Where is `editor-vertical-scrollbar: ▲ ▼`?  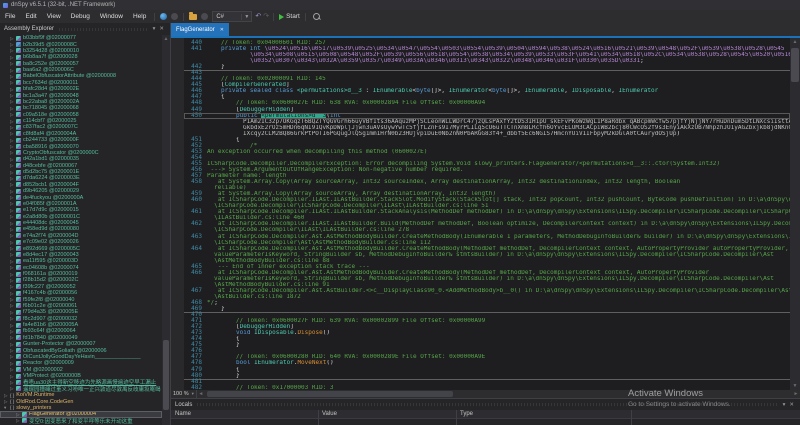 editor-vertical-scrollbar: ▲ ▼ is located at coordinates (795, 214).